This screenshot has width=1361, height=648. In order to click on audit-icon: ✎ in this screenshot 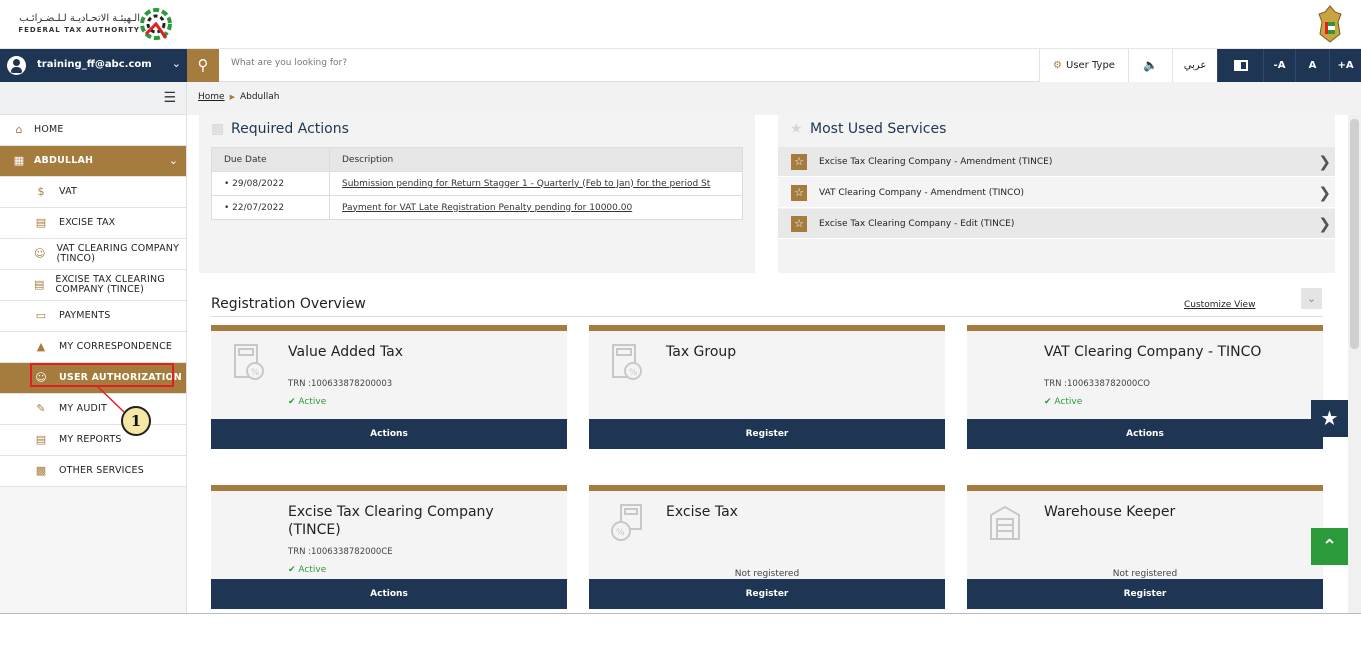, I will do `click(41, 408)`.